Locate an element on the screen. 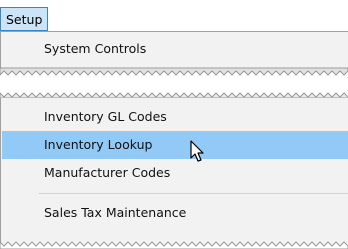 The image size is (348, 249). setup-menu: Setup is located at coordinates (24, 19).